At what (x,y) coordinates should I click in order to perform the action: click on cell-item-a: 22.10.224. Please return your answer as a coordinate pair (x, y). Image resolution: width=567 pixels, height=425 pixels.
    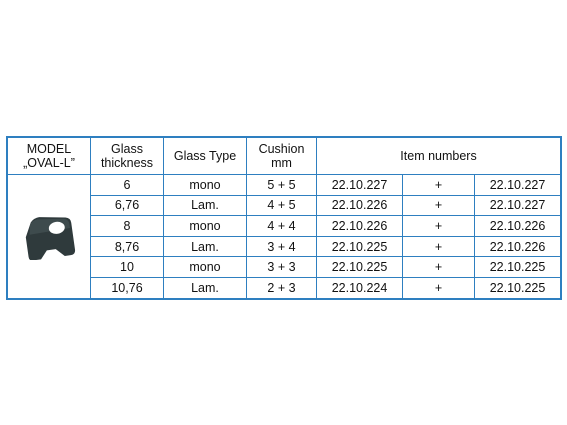
    Looking at the image, I should click on (359, 287).